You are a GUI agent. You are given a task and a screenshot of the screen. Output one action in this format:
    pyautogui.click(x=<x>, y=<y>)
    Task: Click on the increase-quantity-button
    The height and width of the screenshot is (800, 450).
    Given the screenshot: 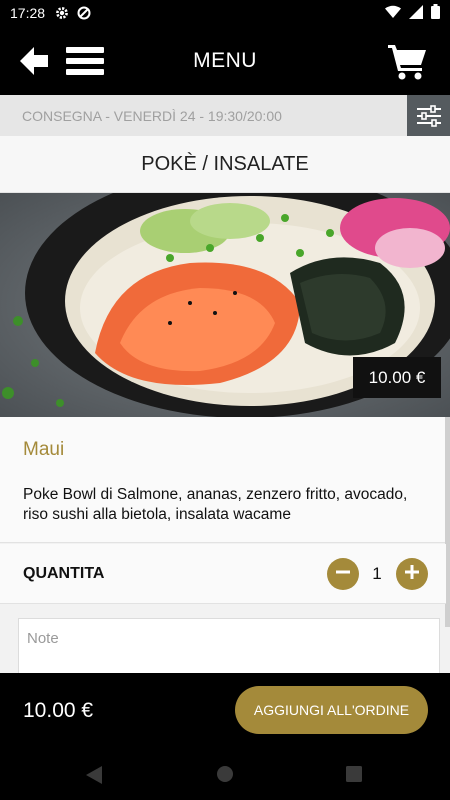 What is the action you would take?
    pyautogui.click(x=412, y=574)
    